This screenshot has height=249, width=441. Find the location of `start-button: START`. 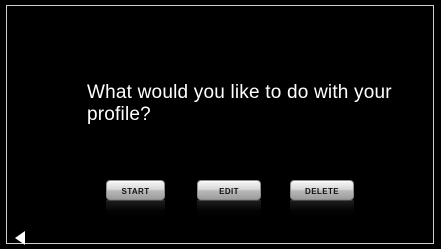

start-button: START is located at coordinates (135, 190).